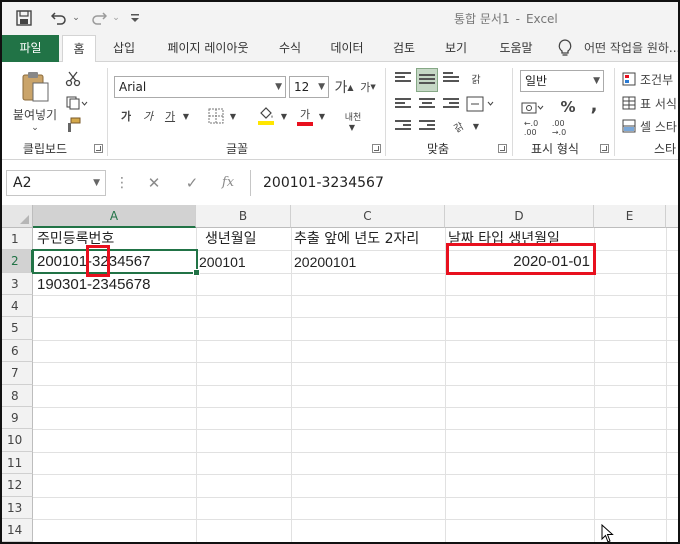  Describe the element at coordinates (233, 116) in the screenshot. I see `borders-dropdown-icon: ▼` at that location.